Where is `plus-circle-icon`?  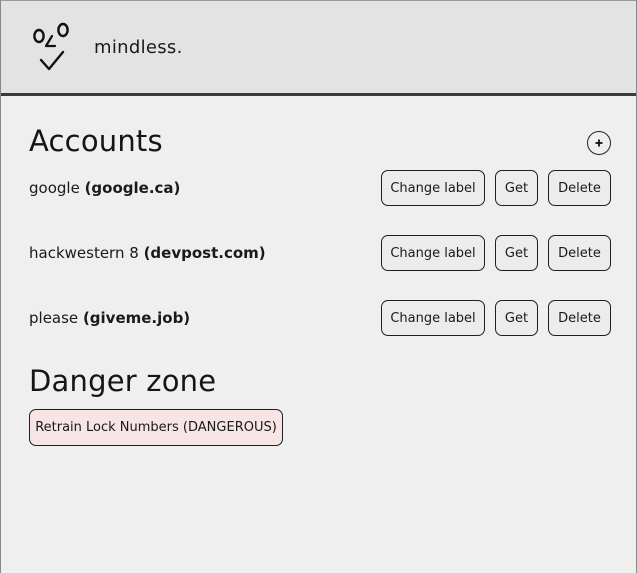
plus-circle-icon is located at coordinates (599, 143).